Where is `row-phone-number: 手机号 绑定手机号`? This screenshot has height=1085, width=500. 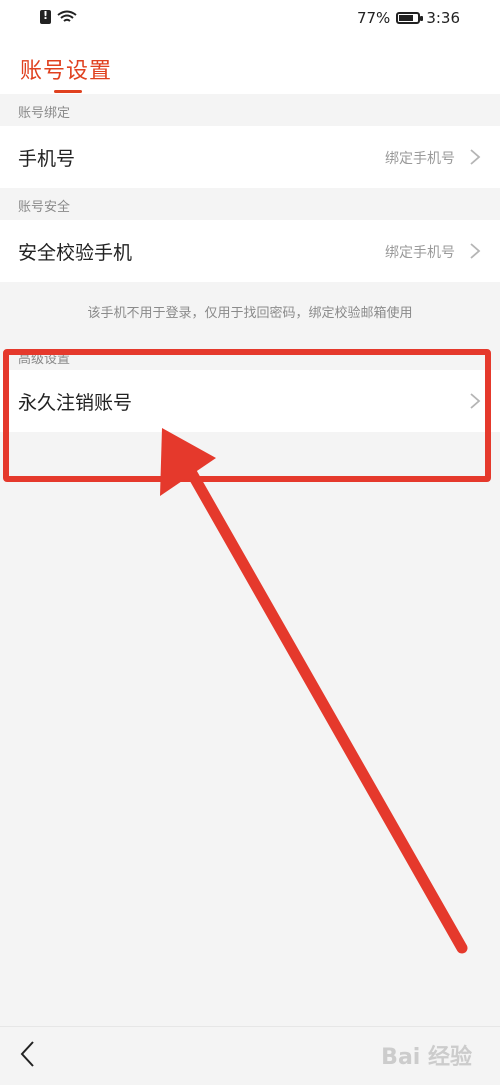 row-phone-number: 手机号 绑定手机号 is located at coordinates (250, 157).